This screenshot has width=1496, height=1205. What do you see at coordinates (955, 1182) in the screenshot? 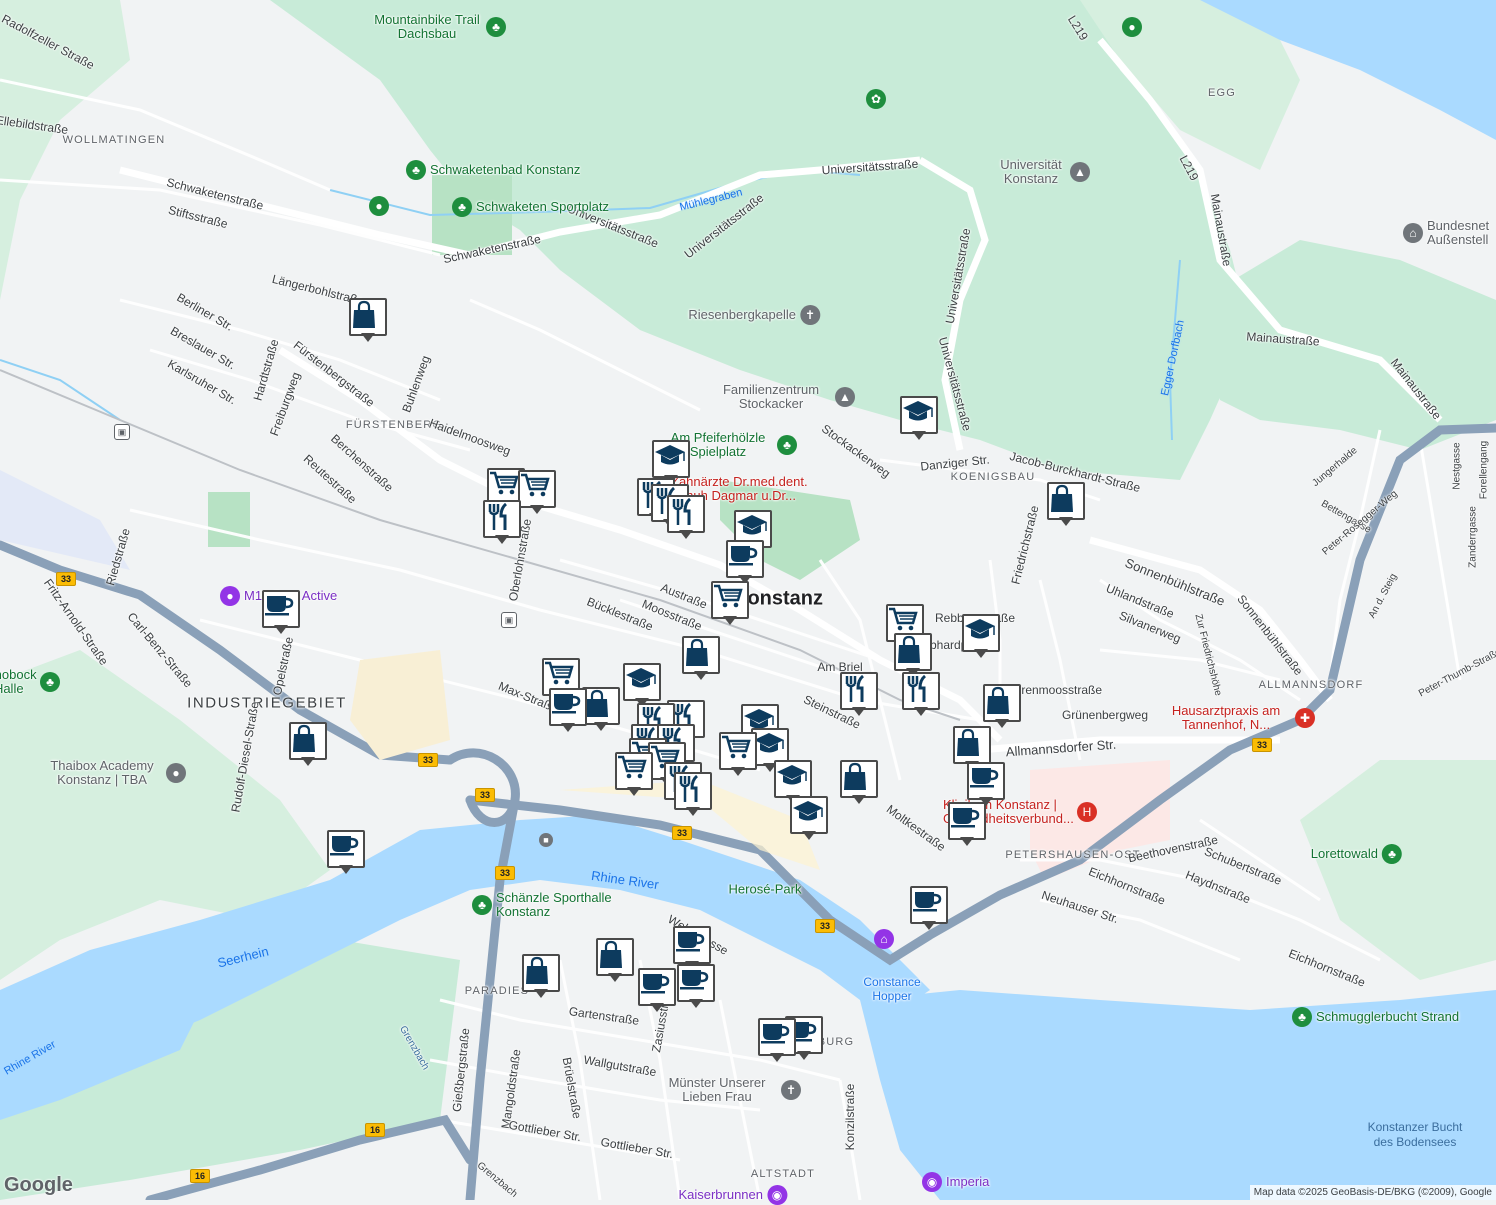
I see `poi-imperia: ◉ Imperia` at bounding box center [955, 1182].